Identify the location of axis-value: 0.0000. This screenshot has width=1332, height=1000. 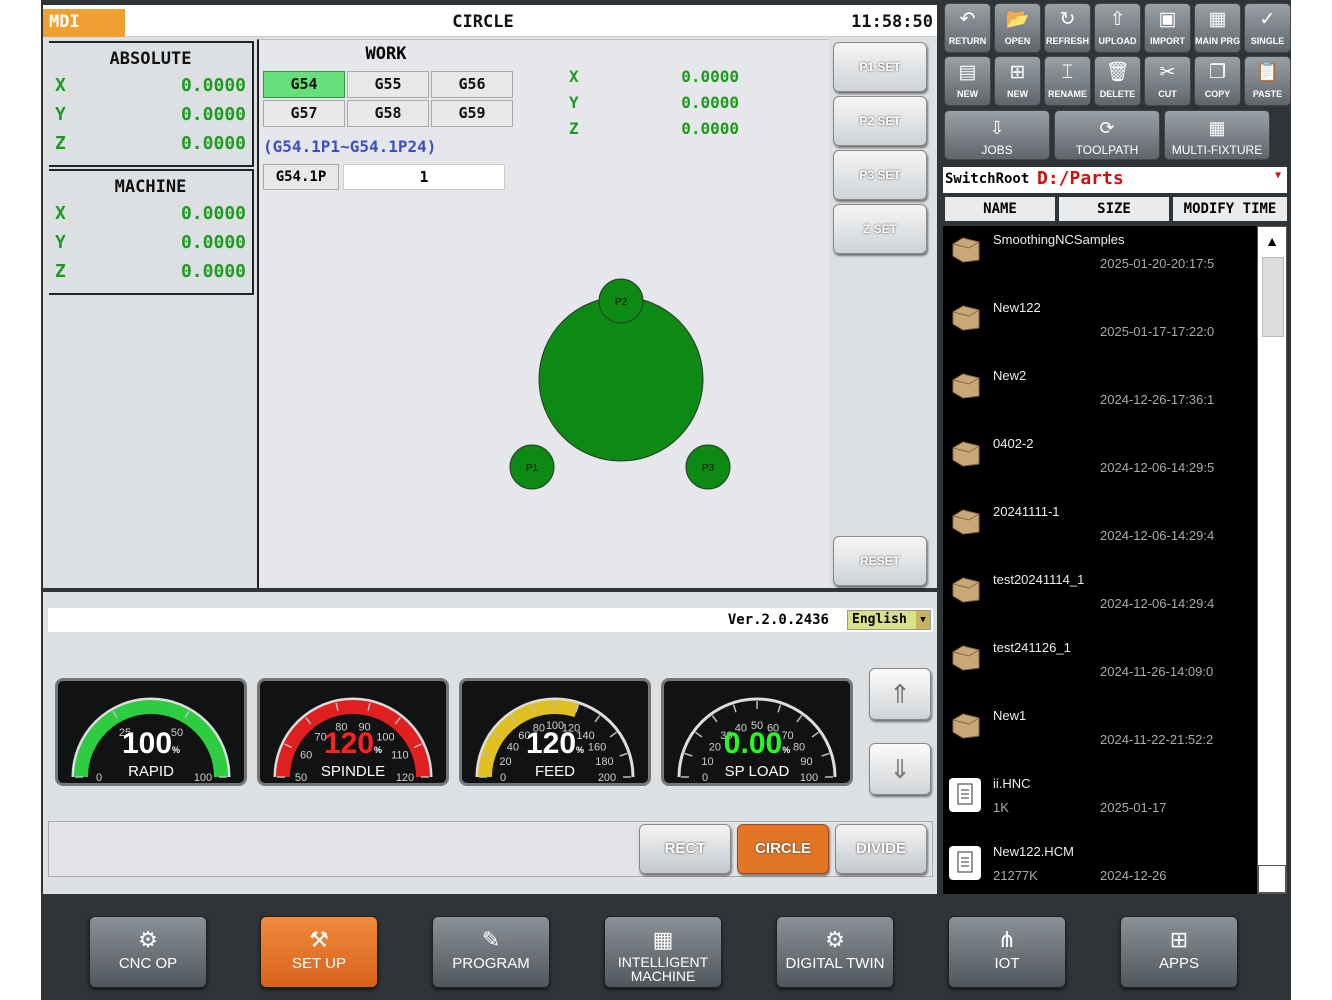
(213, 85).